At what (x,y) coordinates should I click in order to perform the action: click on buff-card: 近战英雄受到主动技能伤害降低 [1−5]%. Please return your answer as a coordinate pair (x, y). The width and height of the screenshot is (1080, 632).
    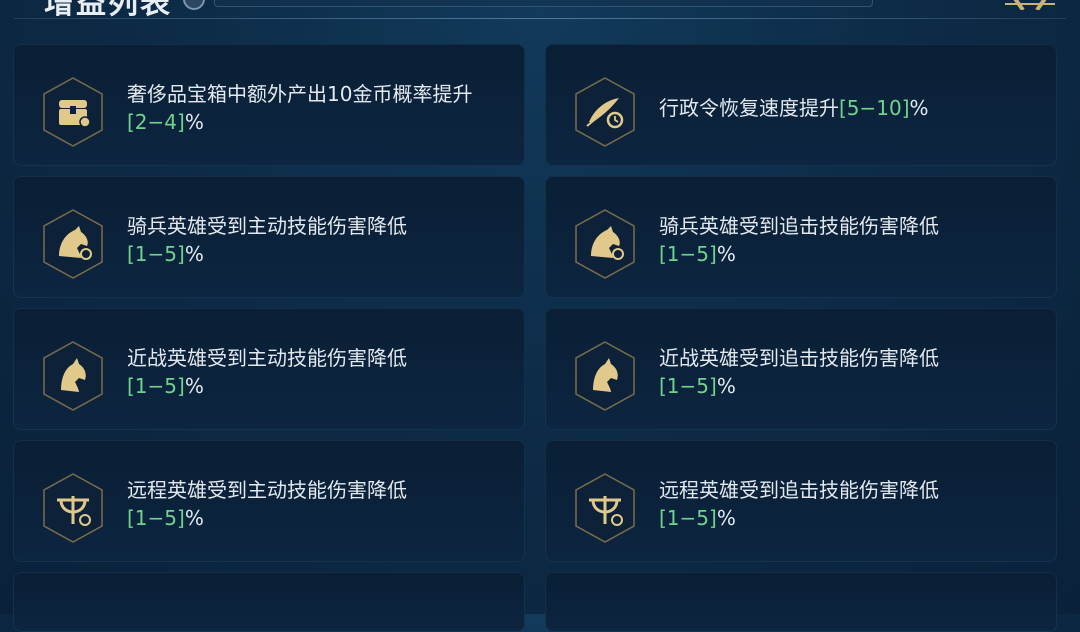
    Looking at the image, I should click on (269, 369).